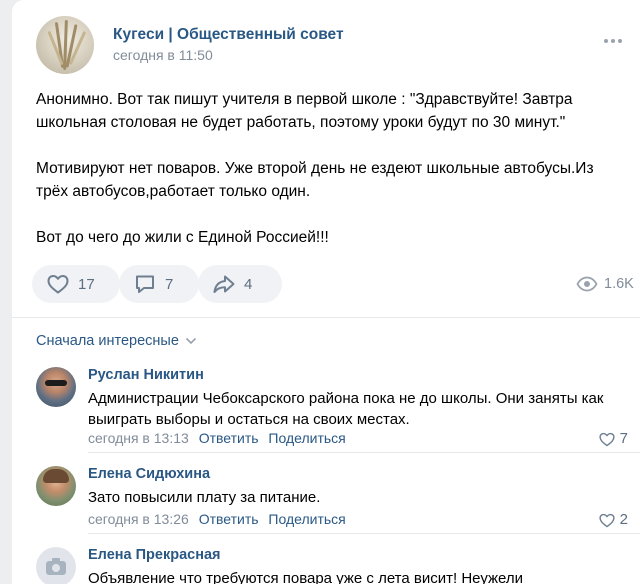 The width and height of the screenshot is (640, 584). I want to click on eye-icon, so click(587, 284).